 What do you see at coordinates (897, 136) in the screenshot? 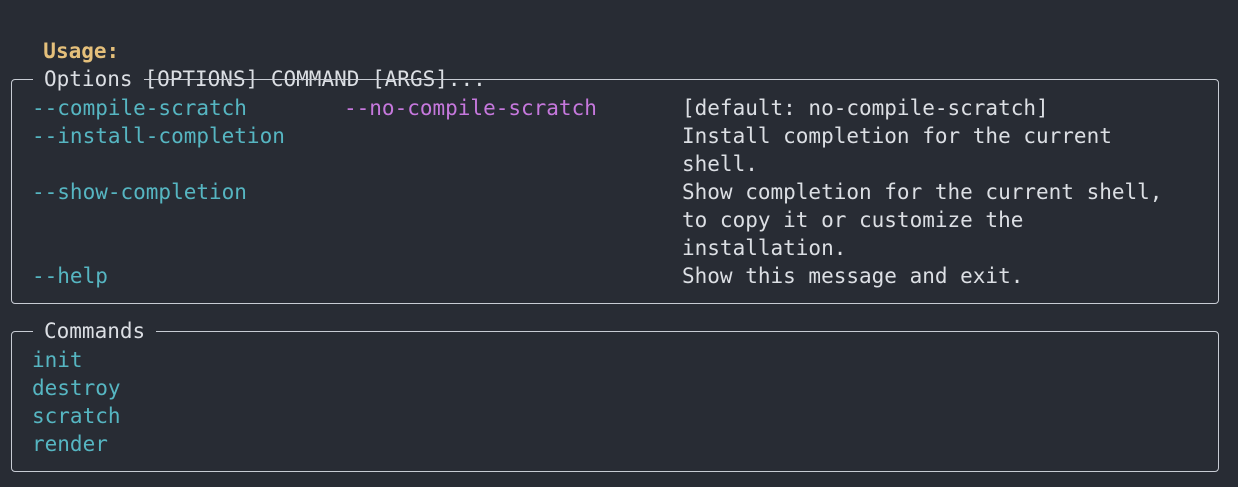
I see `option-desc-install-completion-line-1: Install completion for the current` at bounding box center [897, 136].